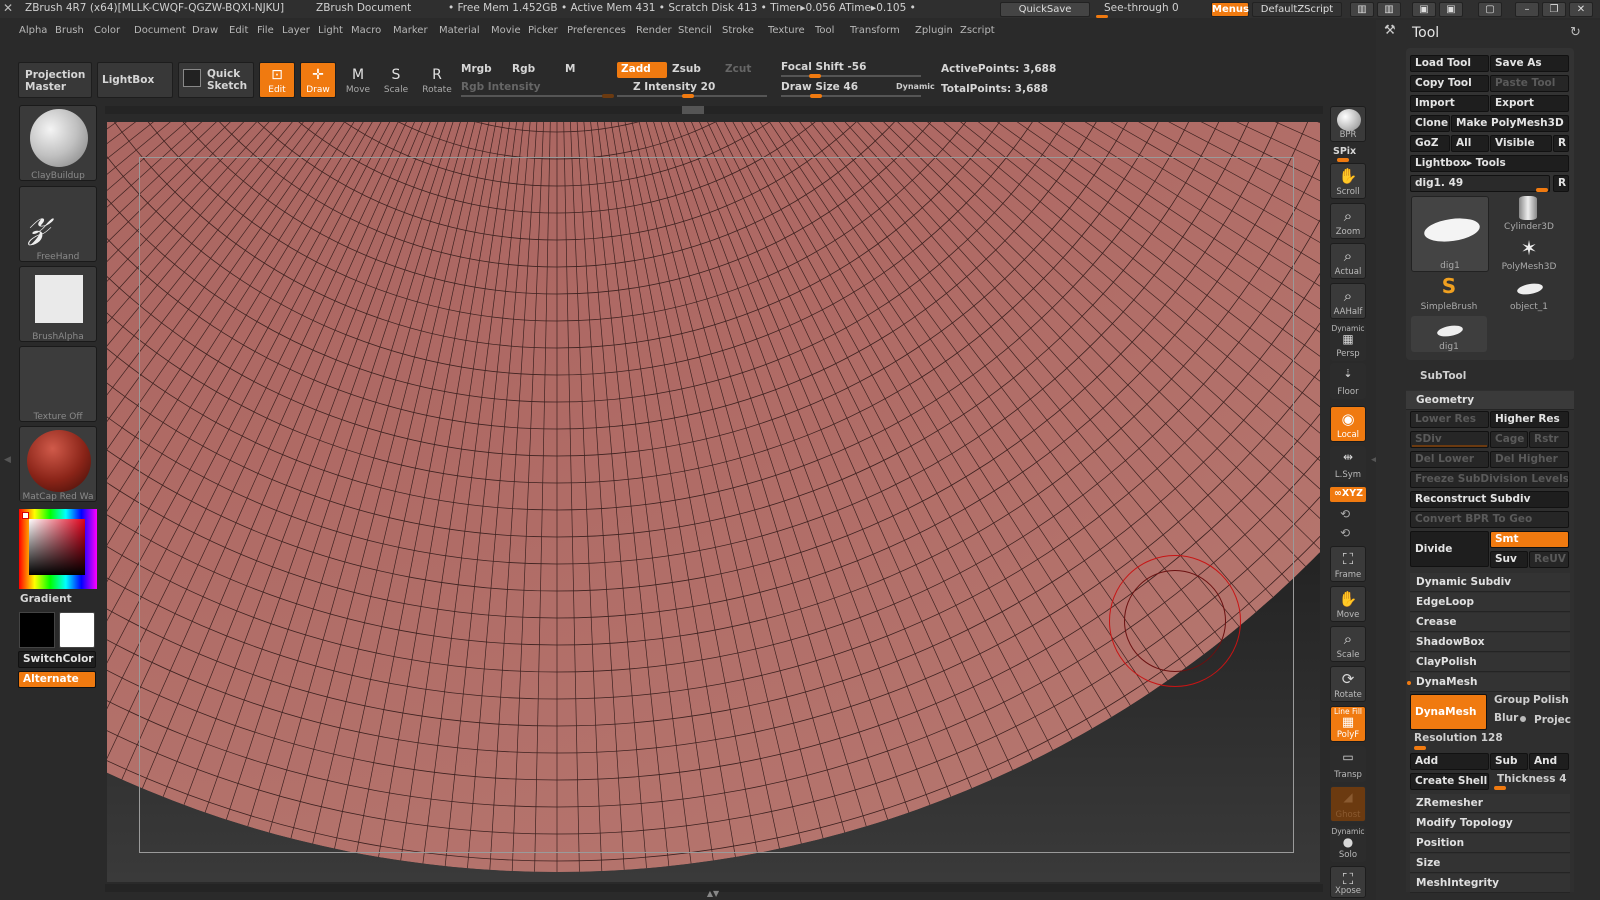 The width and height of the screenshot is (1600, 900). What do you see at coordinates (1489, 499) in the screenshot?
I see `reconstruct-subdiv-button: Reconstruct Subdiv` at bounding box center [1489, 499].